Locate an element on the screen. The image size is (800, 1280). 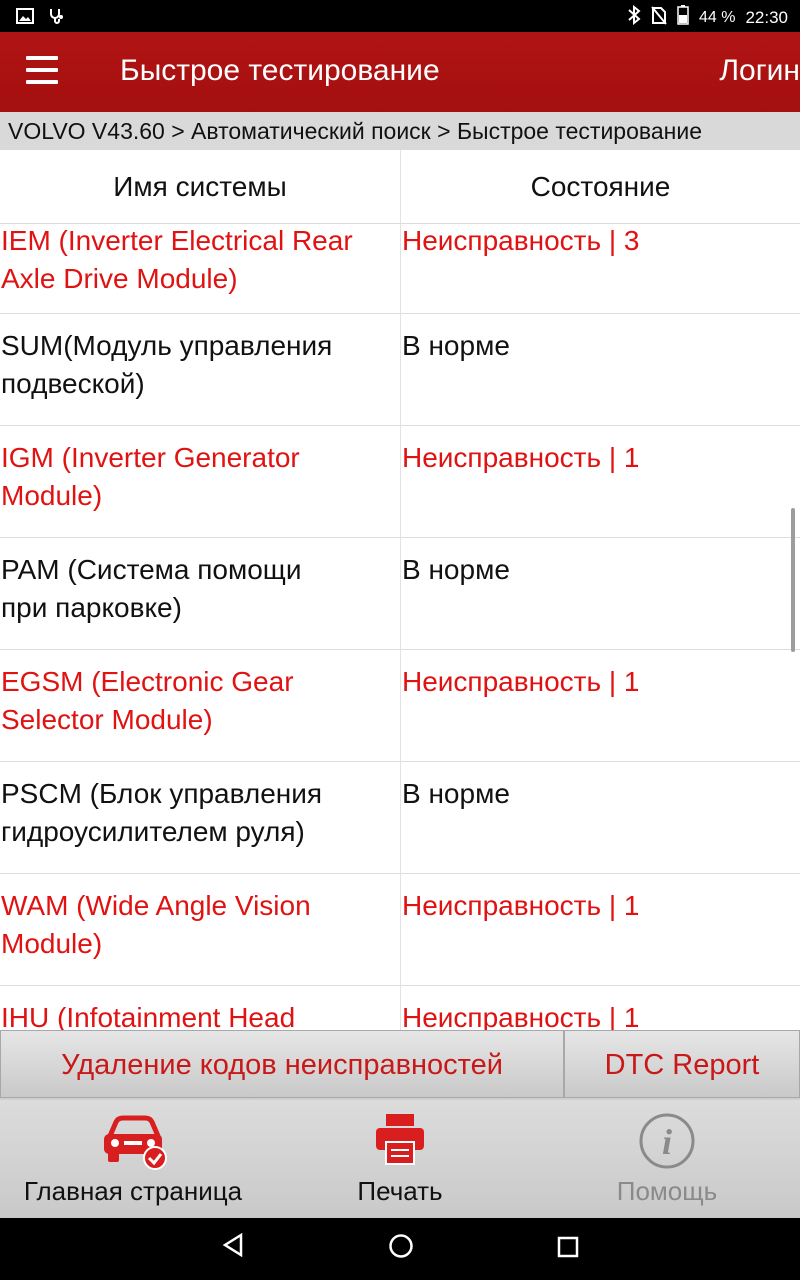
table-row: IHU (Infotainment Head Неисправность | 1 is located at coordinates (400, 1008).